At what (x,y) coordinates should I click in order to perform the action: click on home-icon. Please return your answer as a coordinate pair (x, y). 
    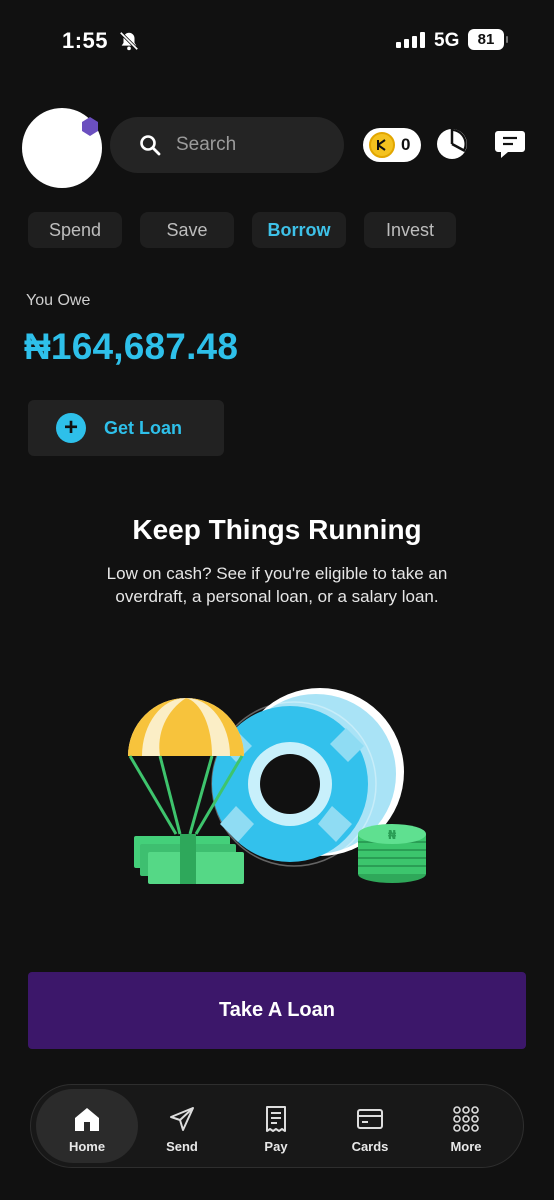
    Looking at the image, I should click on (87, 1119).